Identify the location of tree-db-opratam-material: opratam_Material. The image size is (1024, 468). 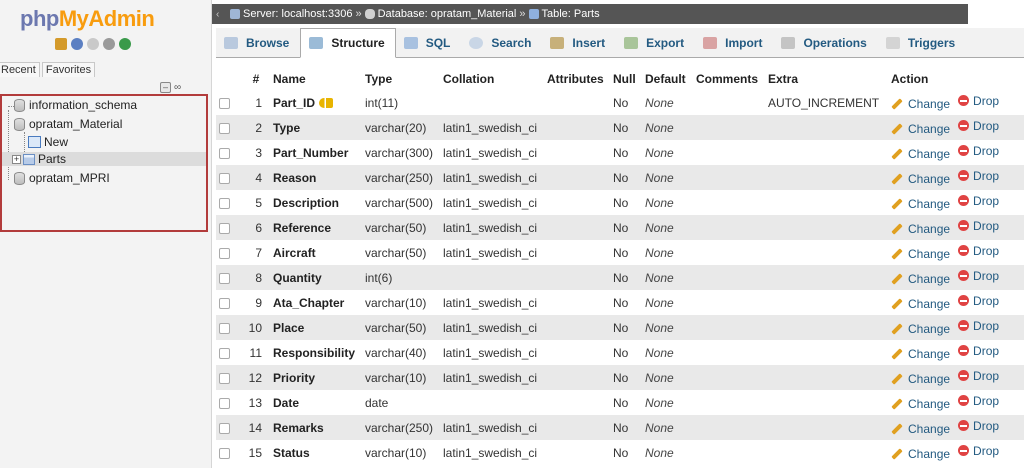
(63, 124).